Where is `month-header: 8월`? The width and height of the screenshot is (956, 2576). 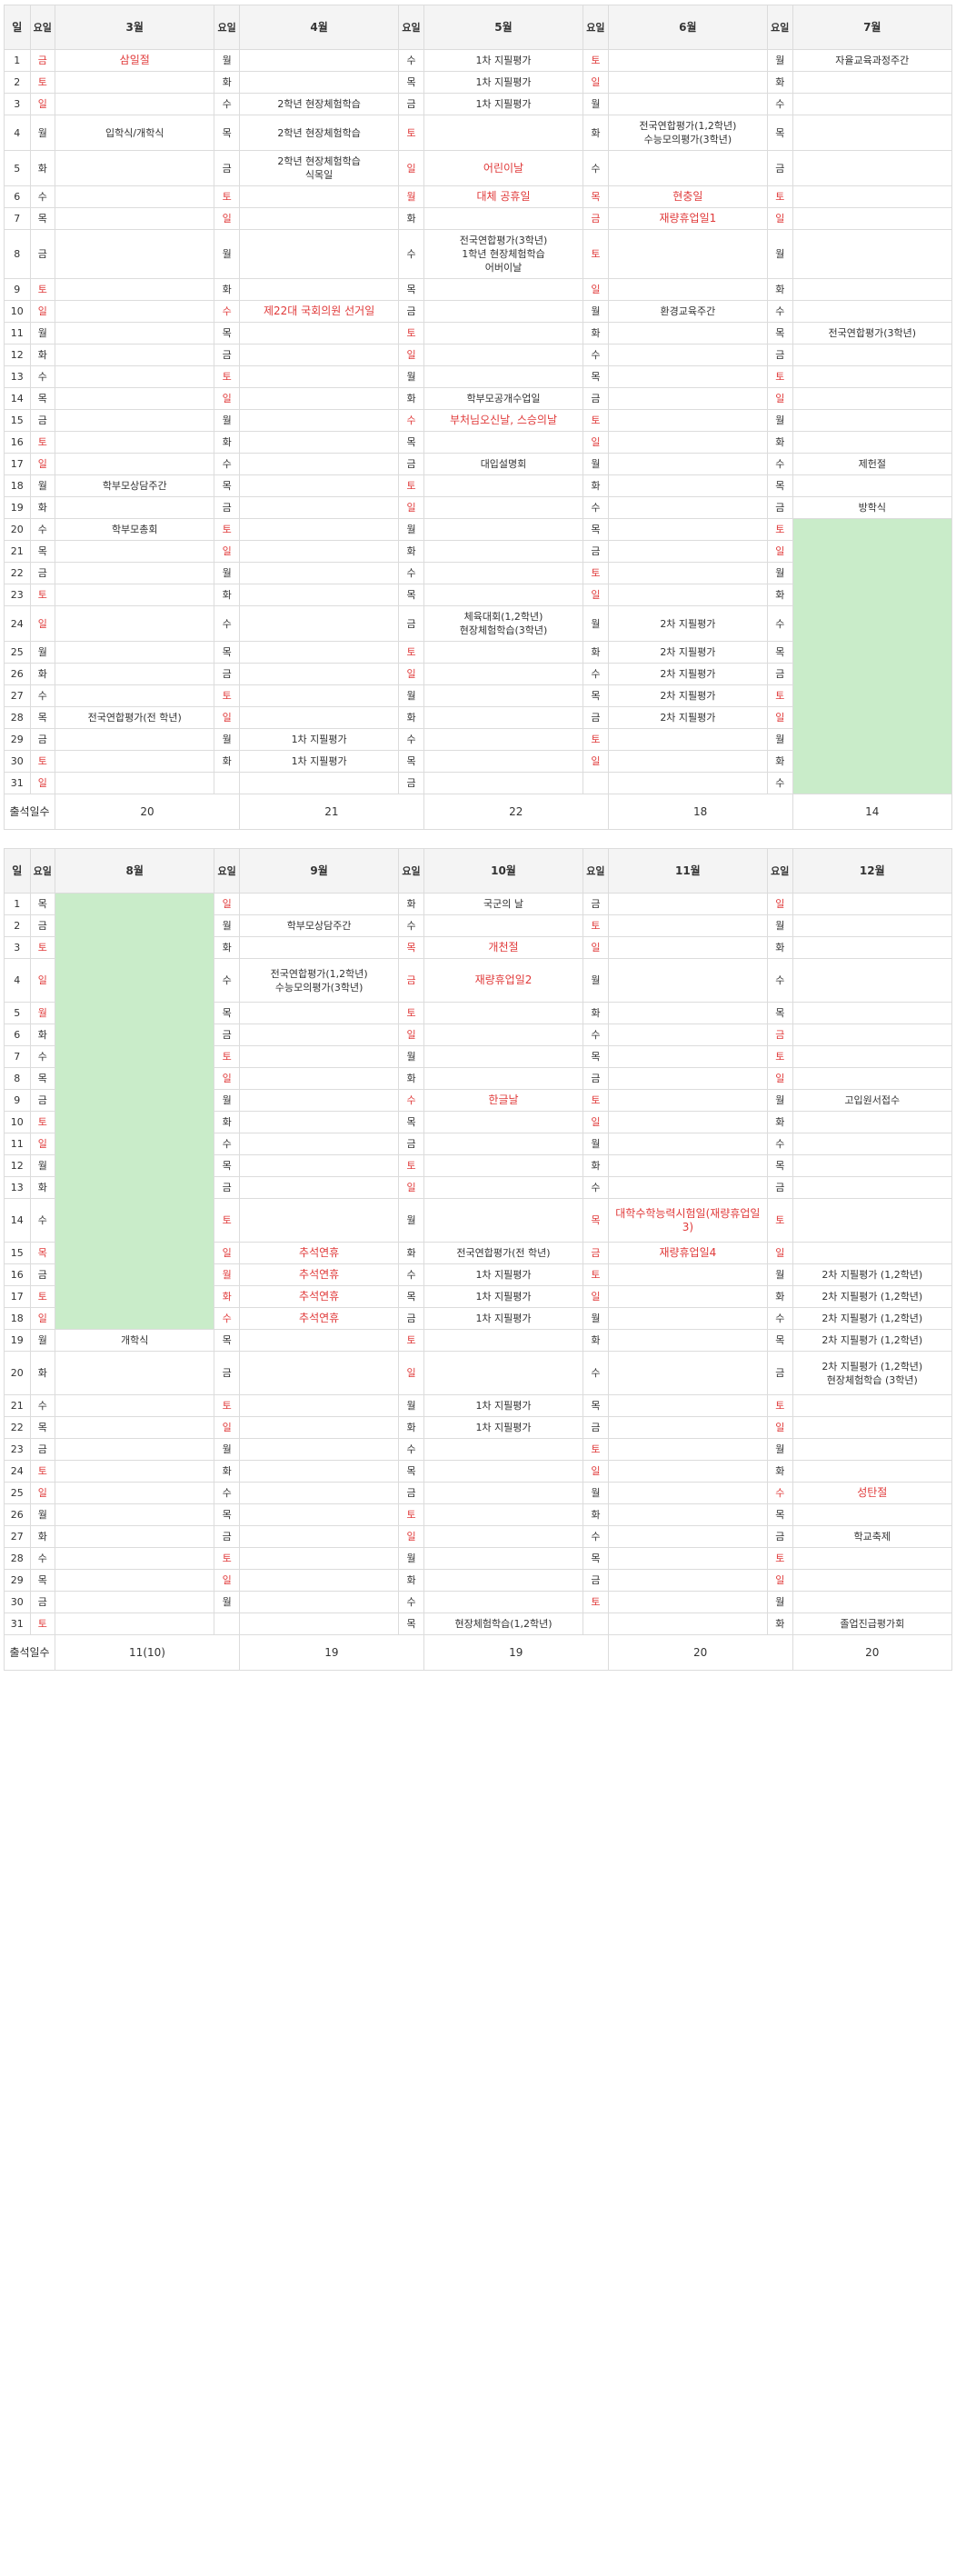
month-header: 8월 is located at coordinates (135, 871).